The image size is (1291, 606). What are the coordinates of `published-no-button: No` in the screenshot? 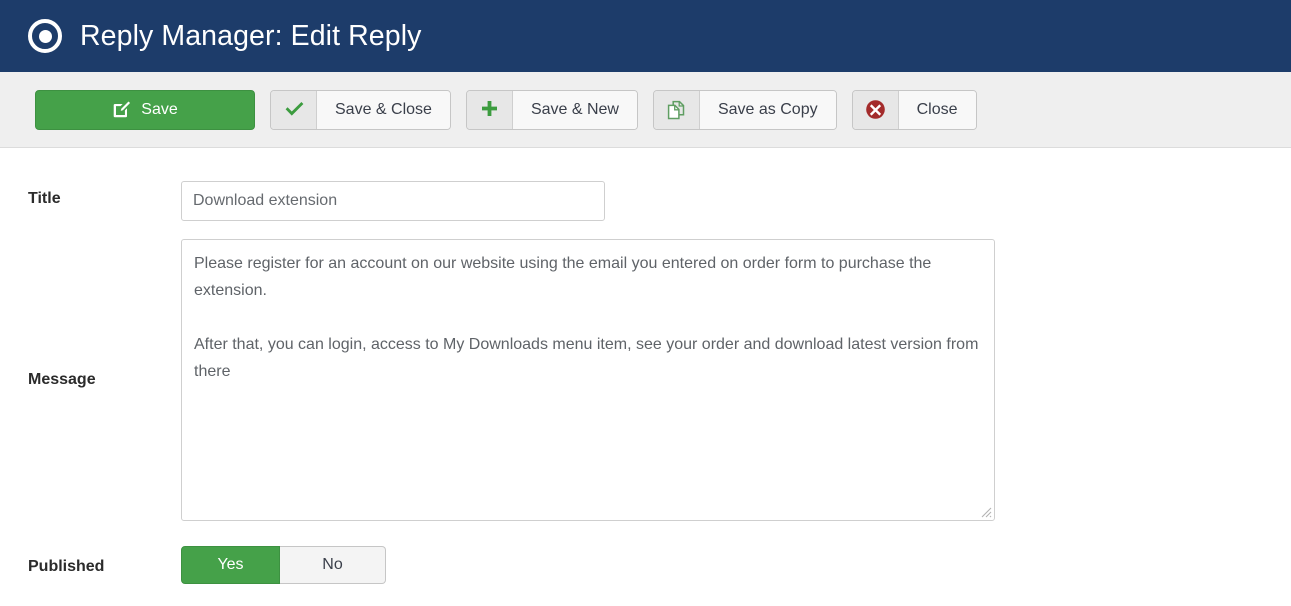 It's located at (333, 565).